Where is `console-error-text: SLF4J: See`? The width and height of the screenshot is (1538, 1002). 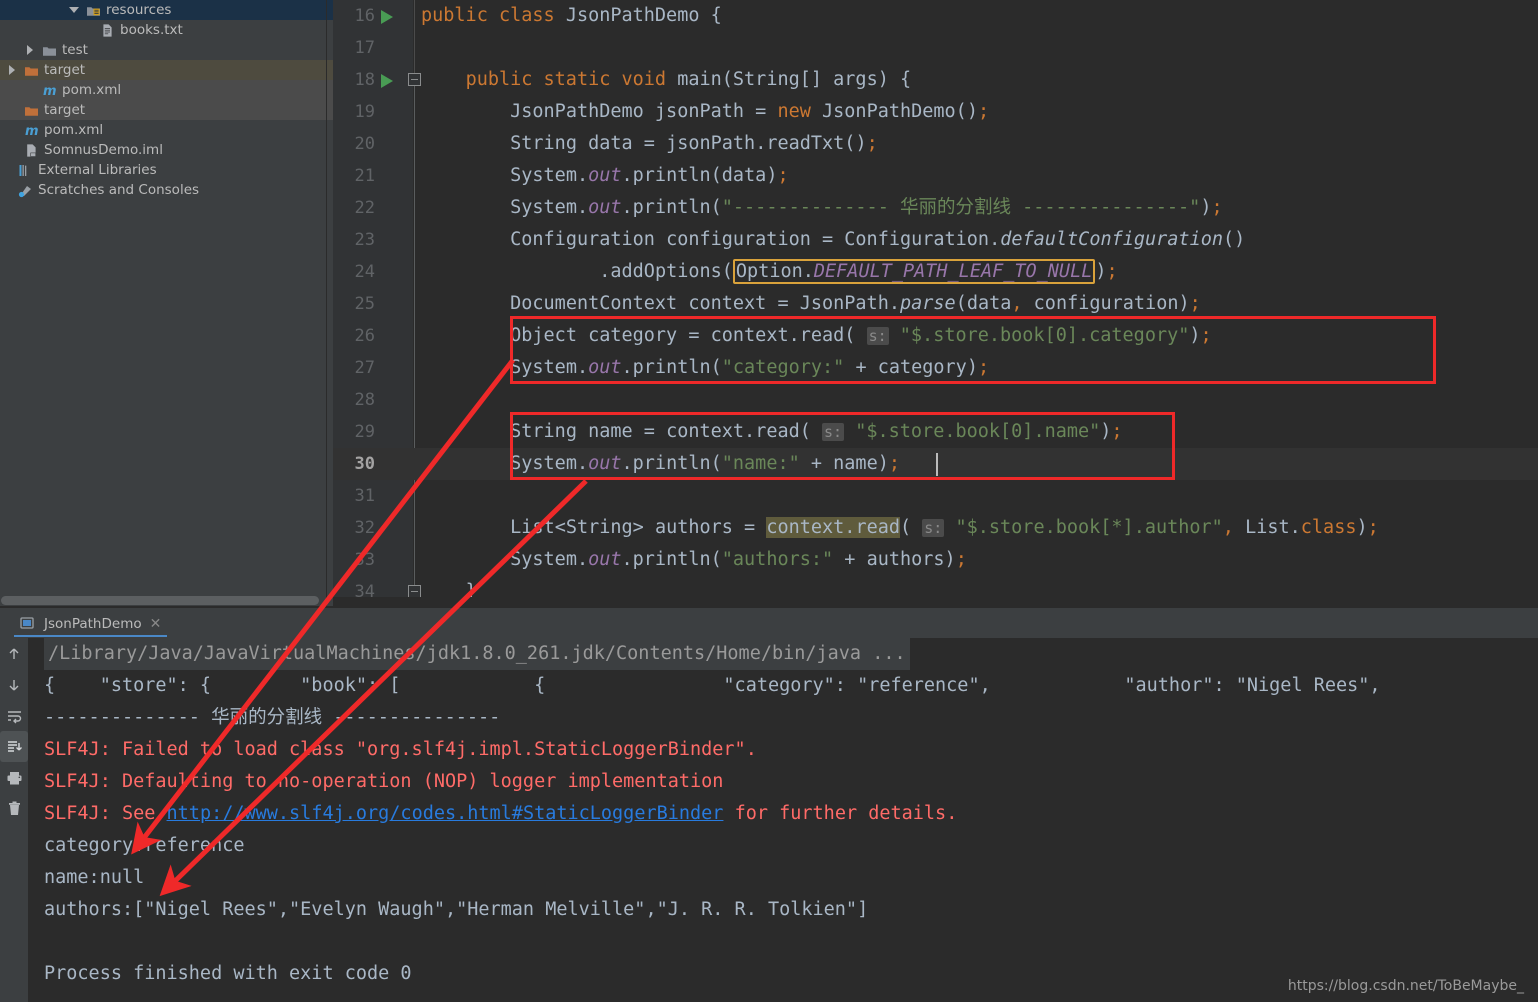 console-error-text: SLF4J: See is located at coordinates (105, 813).